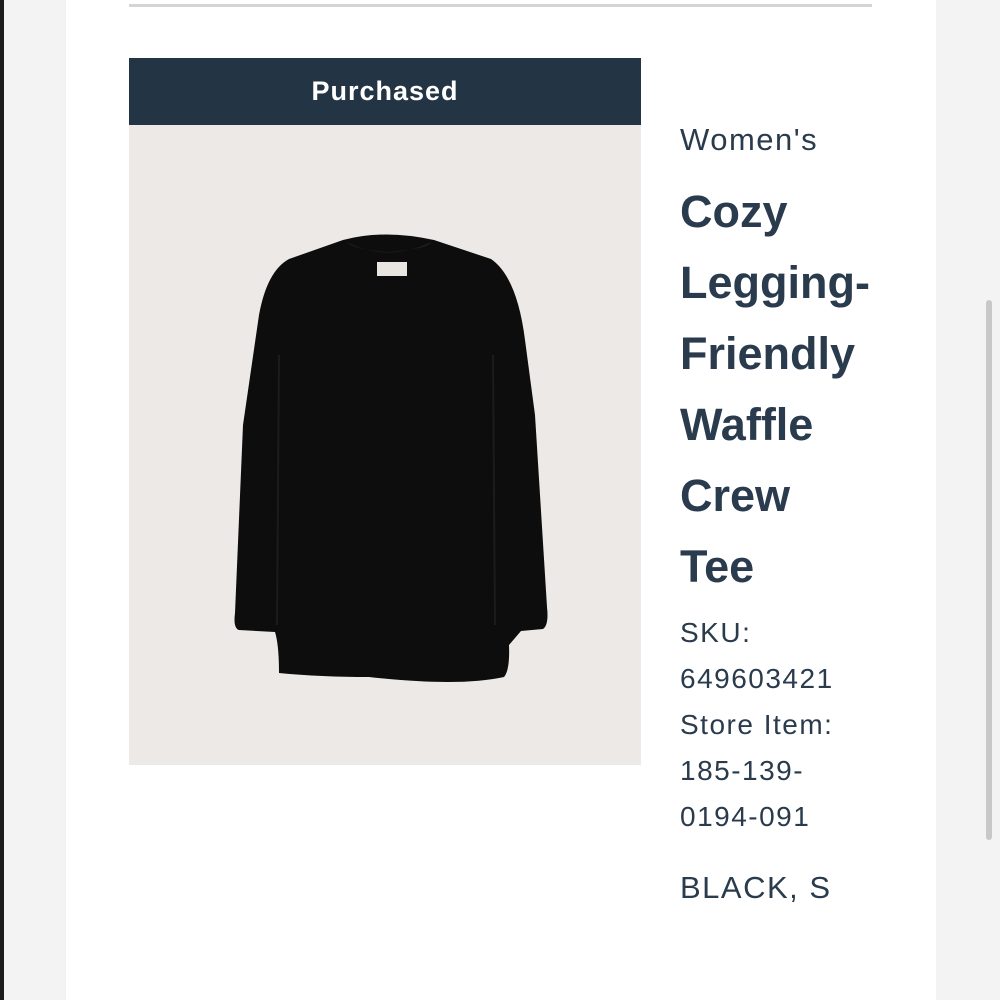 The height and width of the screenshot is (1000, 1000). What do you see at coordinates (745, 816) in the screenshot?
I see `store-item-value-line: 0194-091` at bounding box center [745, 816].